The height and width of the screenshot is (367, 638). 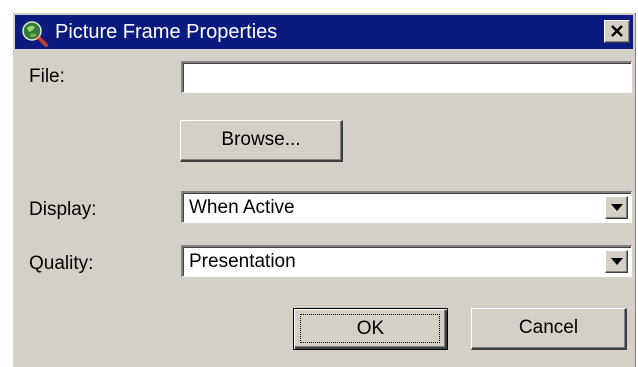 I want to click on picture-frame-icon, so click(x=35, y=33).